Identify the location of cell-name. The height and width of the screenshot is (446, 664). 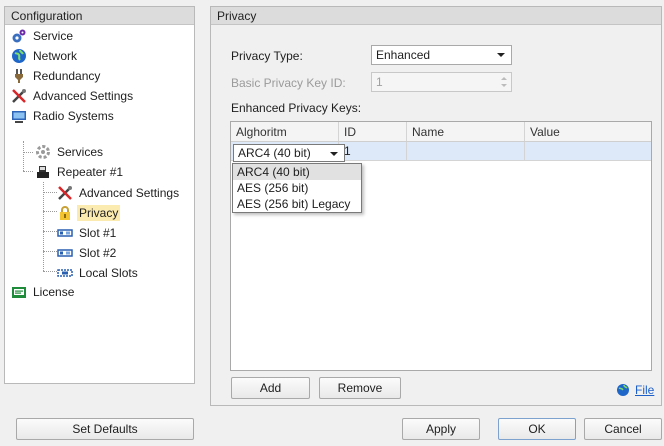
(466, 151).